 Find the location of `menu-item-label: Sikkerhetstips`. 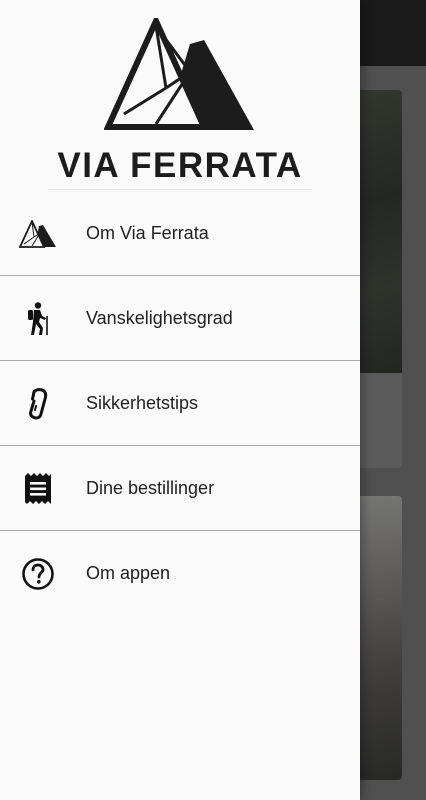

menu-item-label: Sikkerhetstips is located at coordinates (142, 403).